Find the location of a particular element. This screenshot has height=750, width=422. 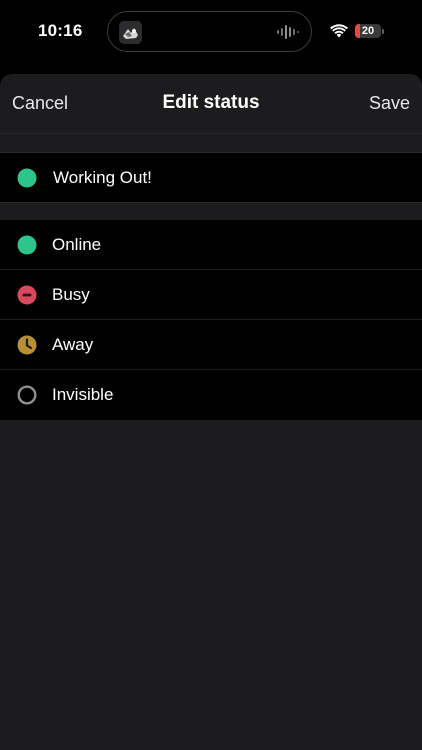

status-option-label: Away is located at coordinates (73, 344).